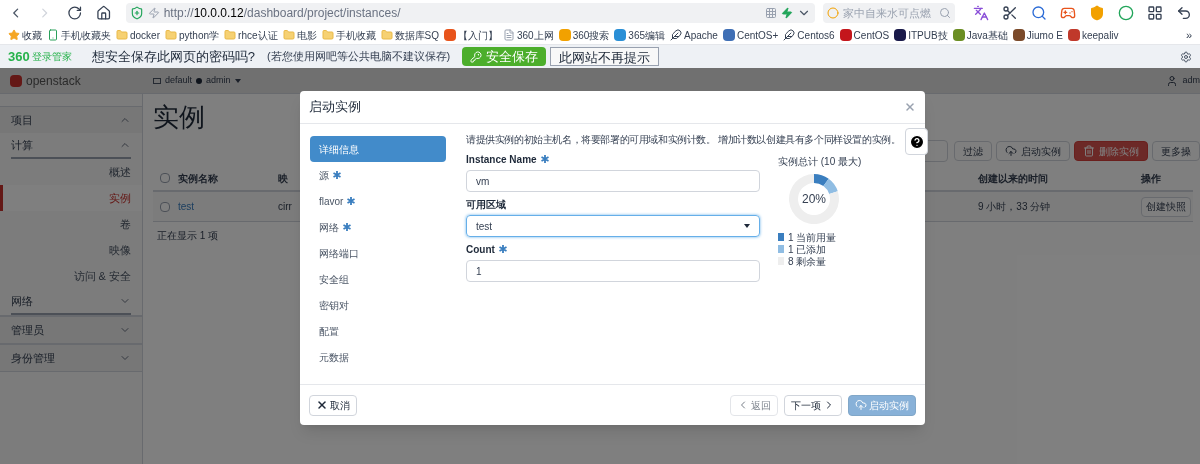 The width and height of the screenshot is (1200, 464). I want to click on field-label: 可用区域, so click(486, 204).